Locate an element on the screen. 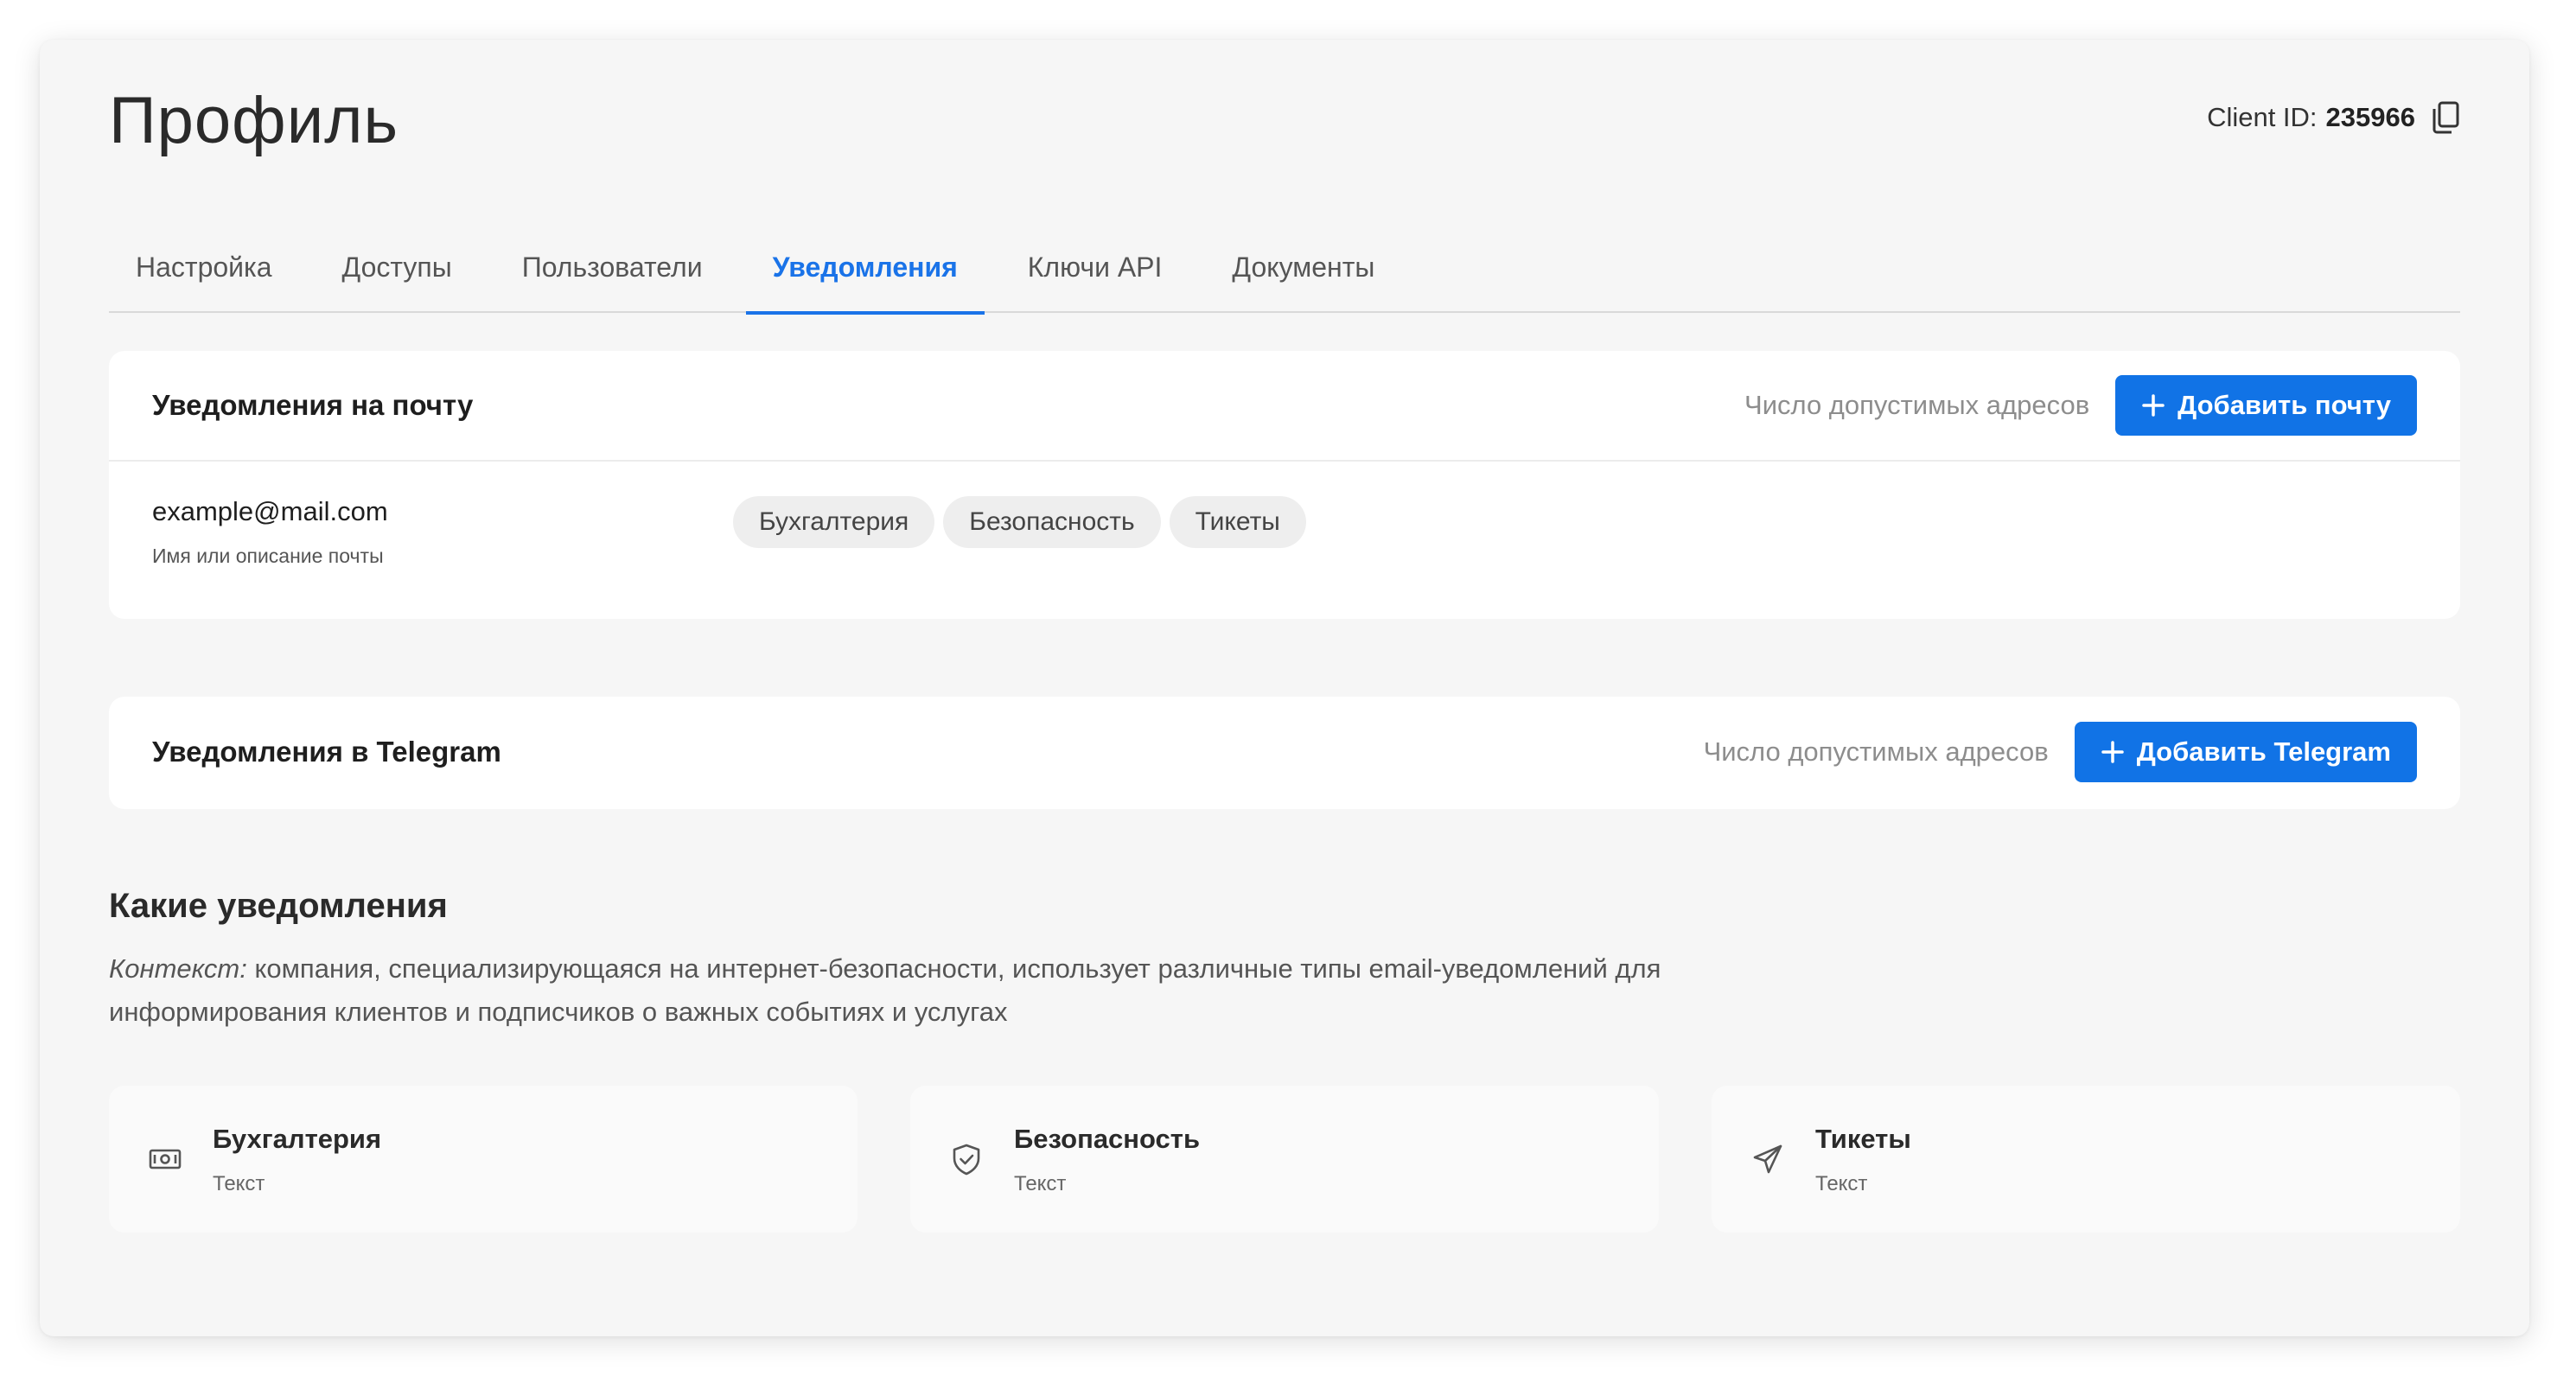 Image resolution: width=2576 pixels, height=1383 pixels. tab-api-keys: Ключи API is located at coordinates (1095, 267).